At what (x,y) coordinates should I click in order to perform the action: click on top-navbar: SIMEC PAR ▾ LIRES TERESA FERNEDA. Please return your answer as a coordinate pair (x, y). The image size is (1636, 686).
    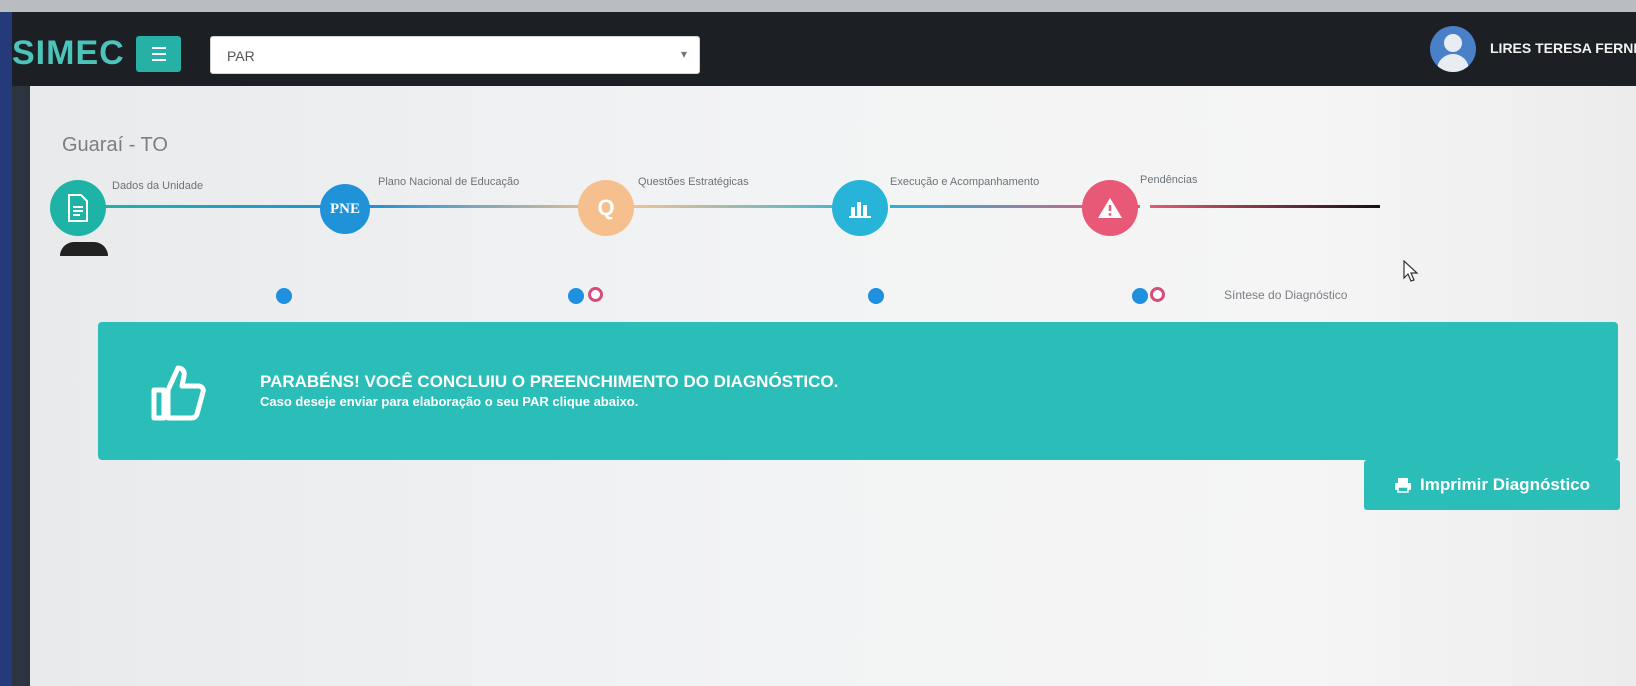
    Looking at the image, I should click on (824, 49).